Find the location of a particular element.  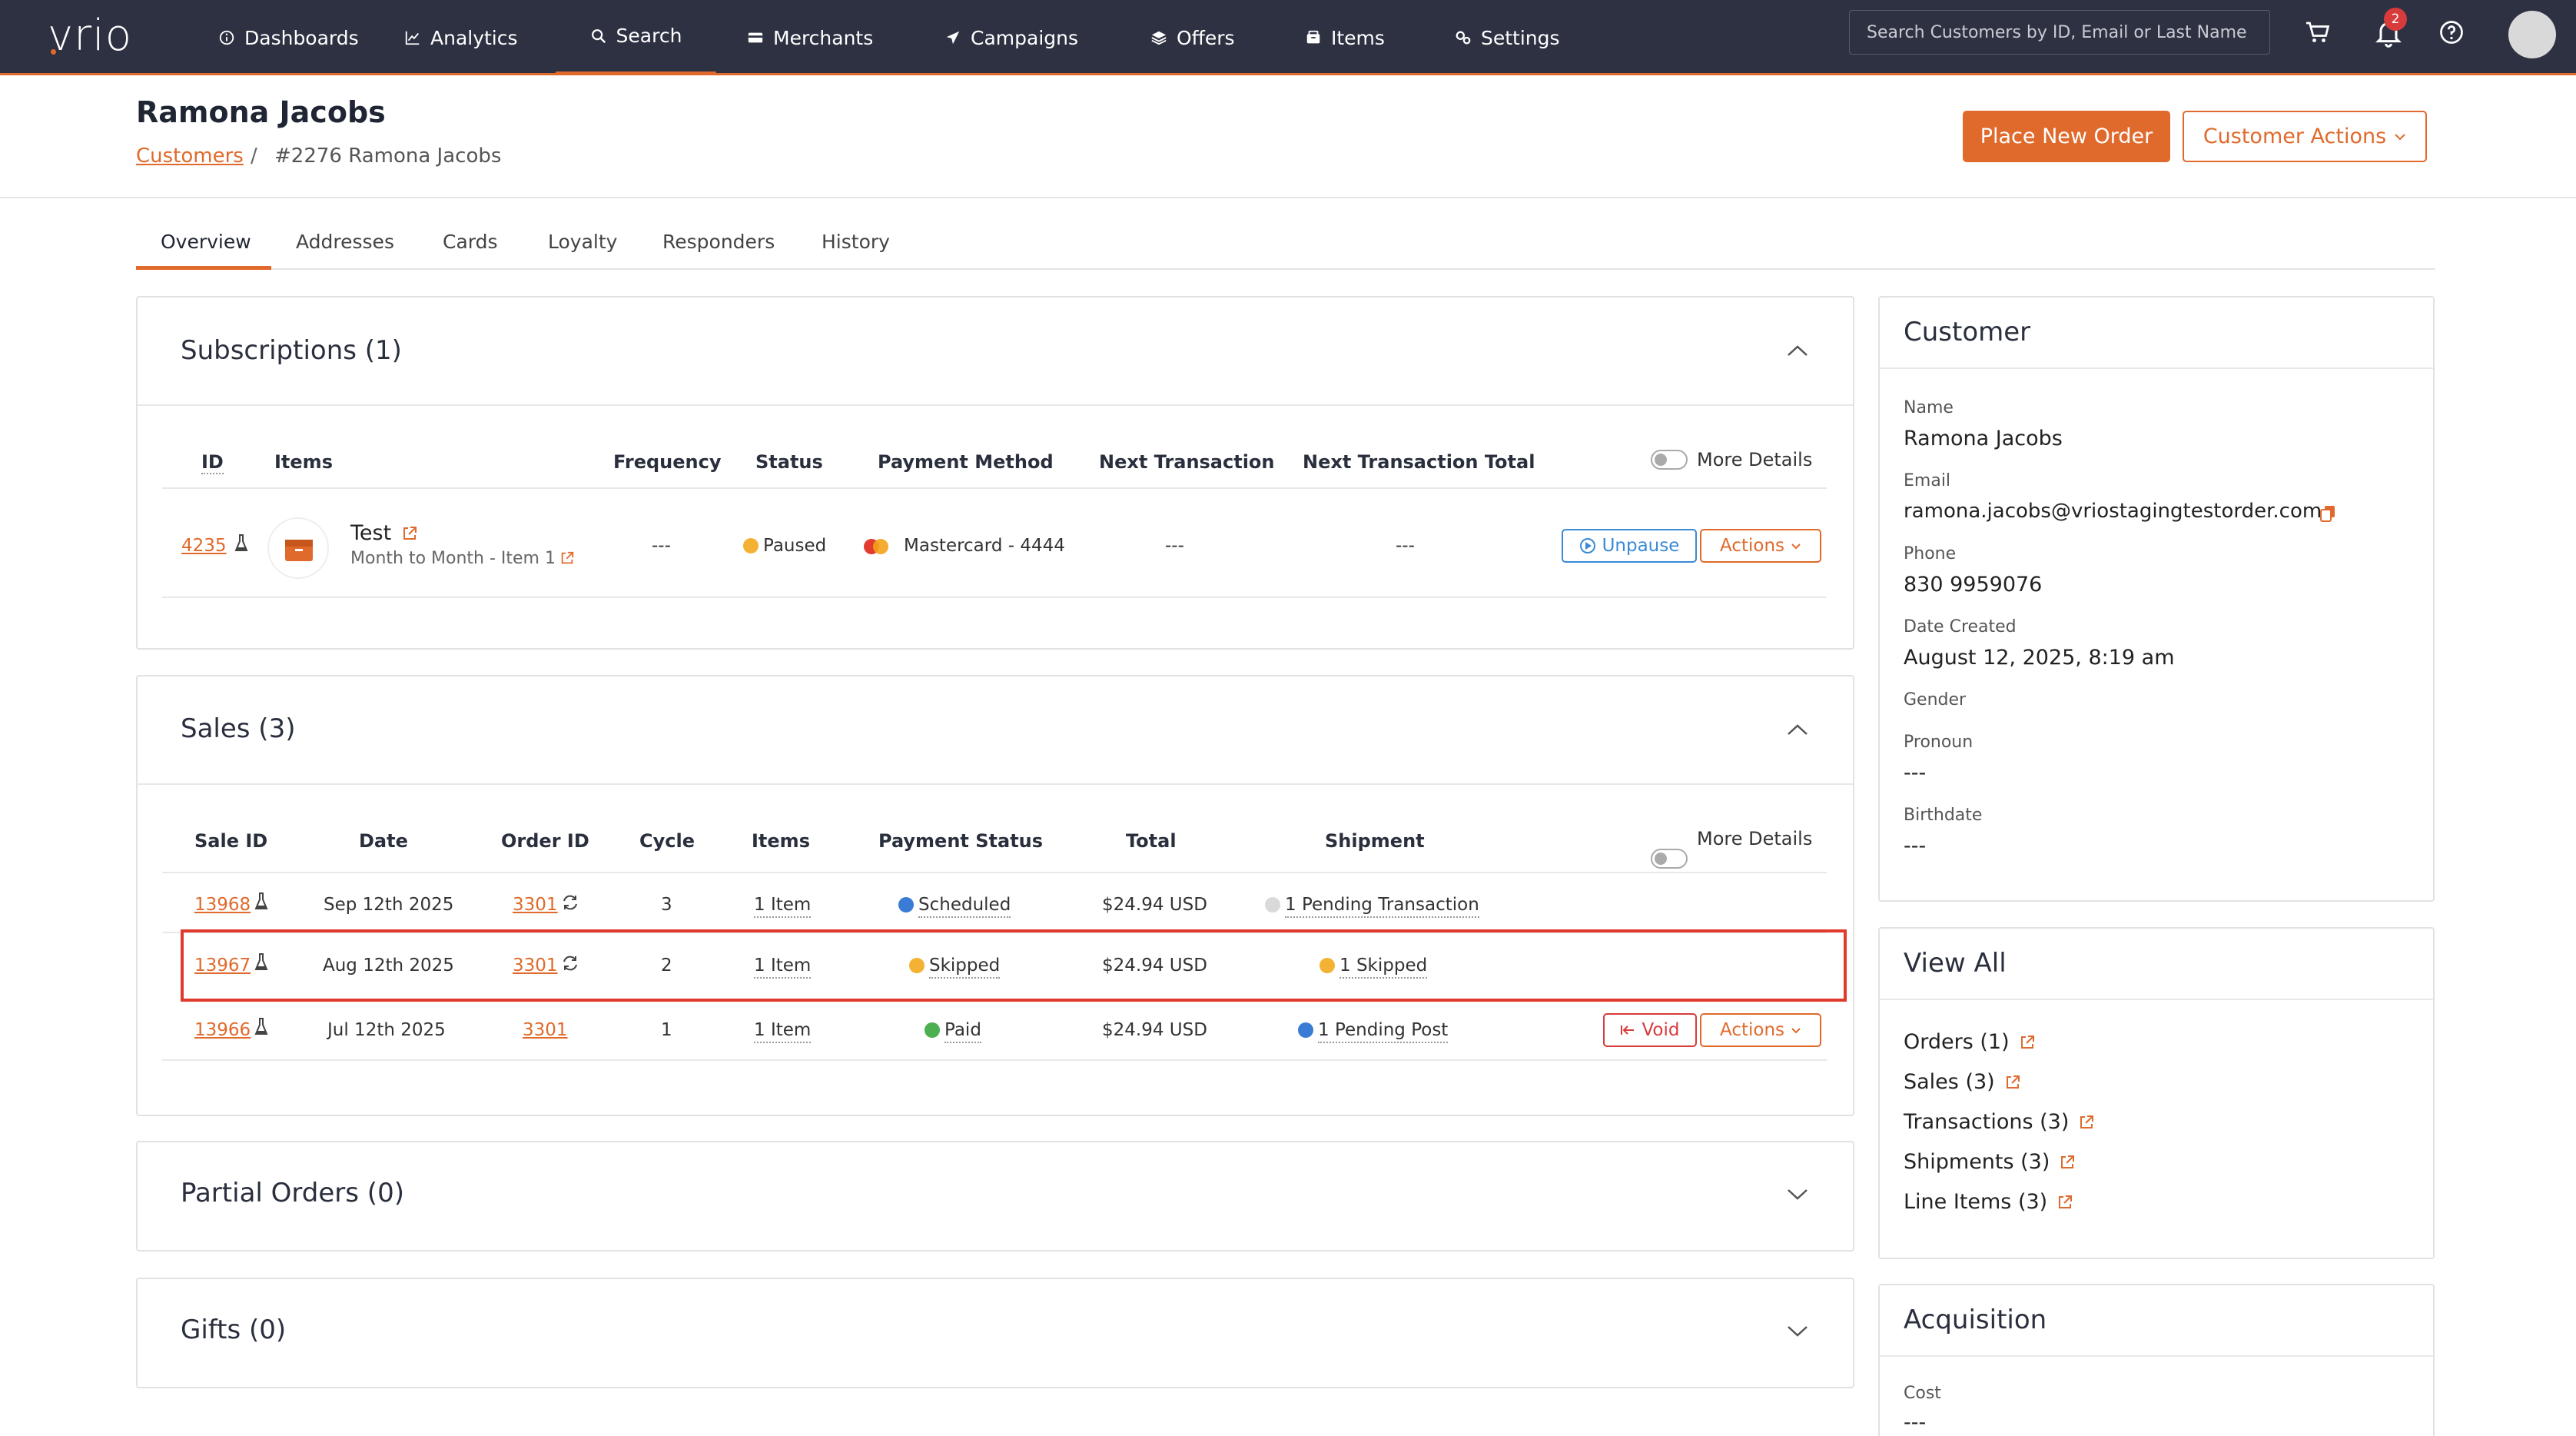

sale-date: Jul 12th 2025 is located at coordinates (386, 1030).